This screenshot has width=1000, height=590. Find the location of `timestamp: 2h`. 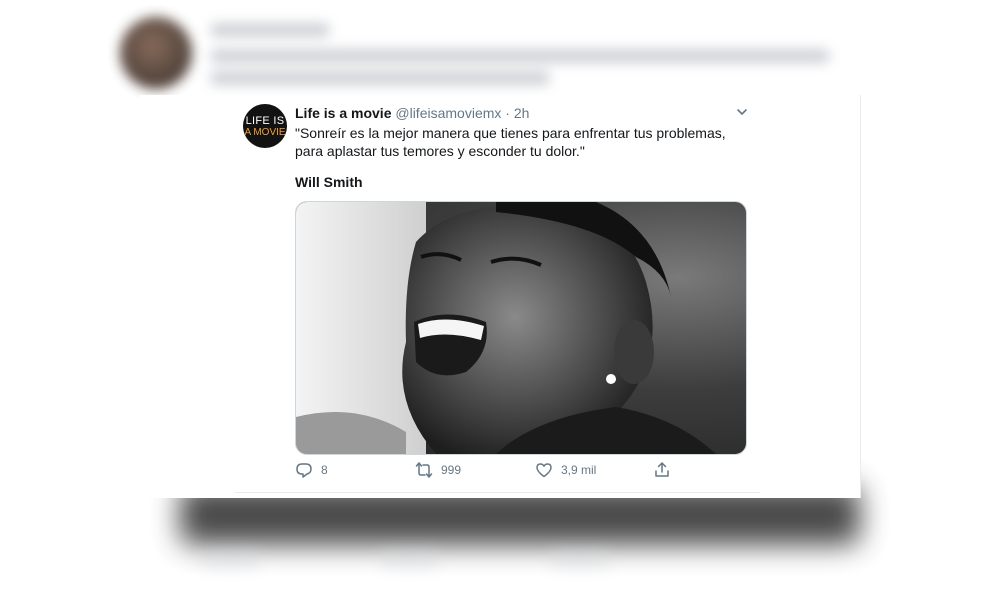

timestamp: 2h is located at coordinates (522, 113).